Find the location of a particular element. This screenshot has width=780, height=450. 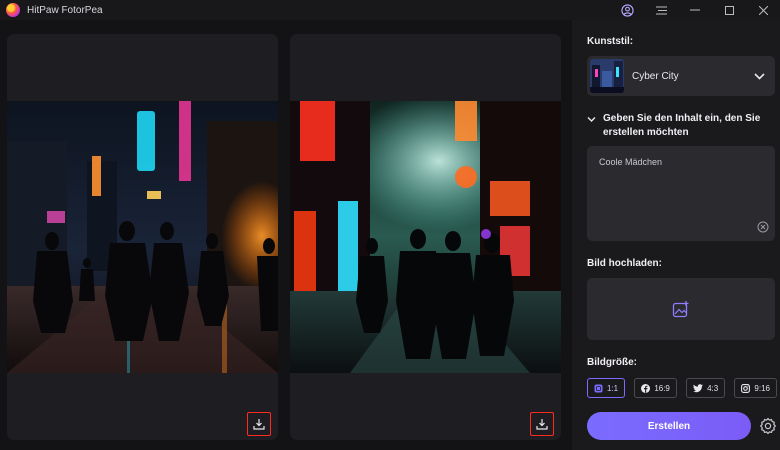

upload-label: Bild hochladen: is located at coordinates (624, 263).